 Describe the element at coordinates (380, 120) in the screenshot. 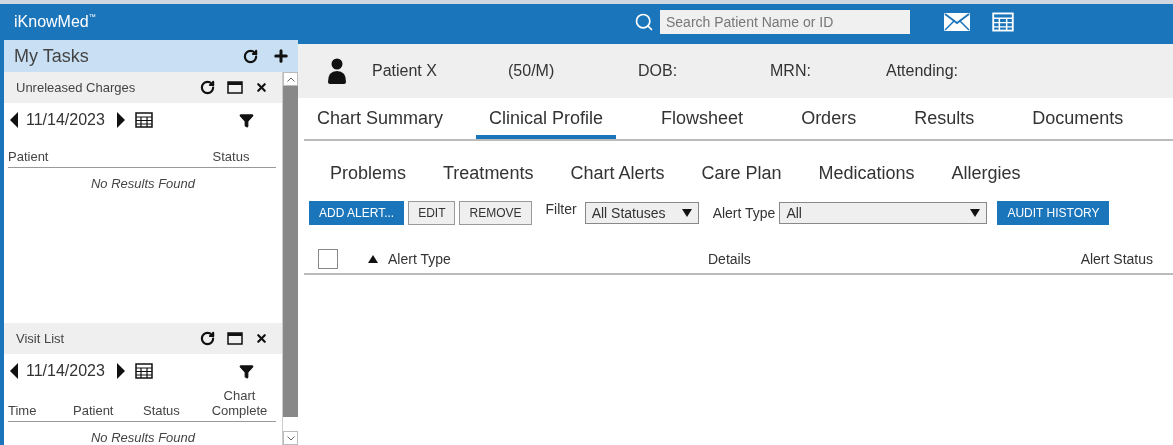

I see `tab: Chart Summary` at that location.